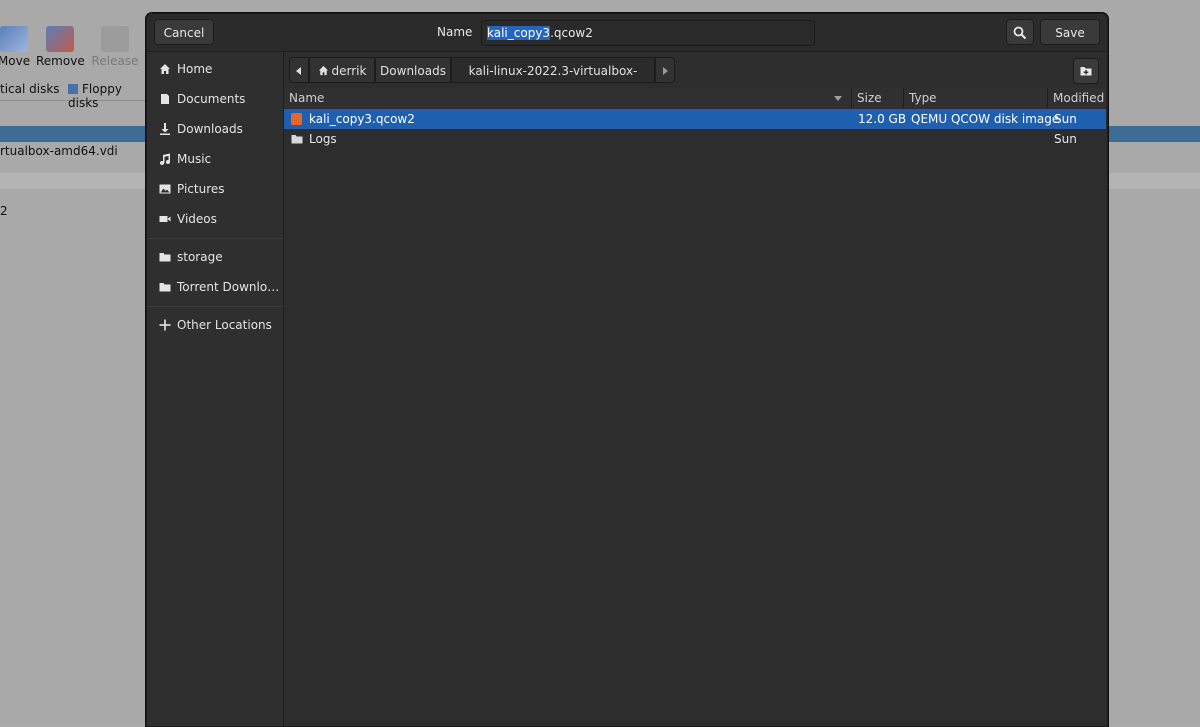 Image resolution: width=1200 pixels, height=727 pixels. I want to click on filename-extension: .qcow2, so click(571, 33).